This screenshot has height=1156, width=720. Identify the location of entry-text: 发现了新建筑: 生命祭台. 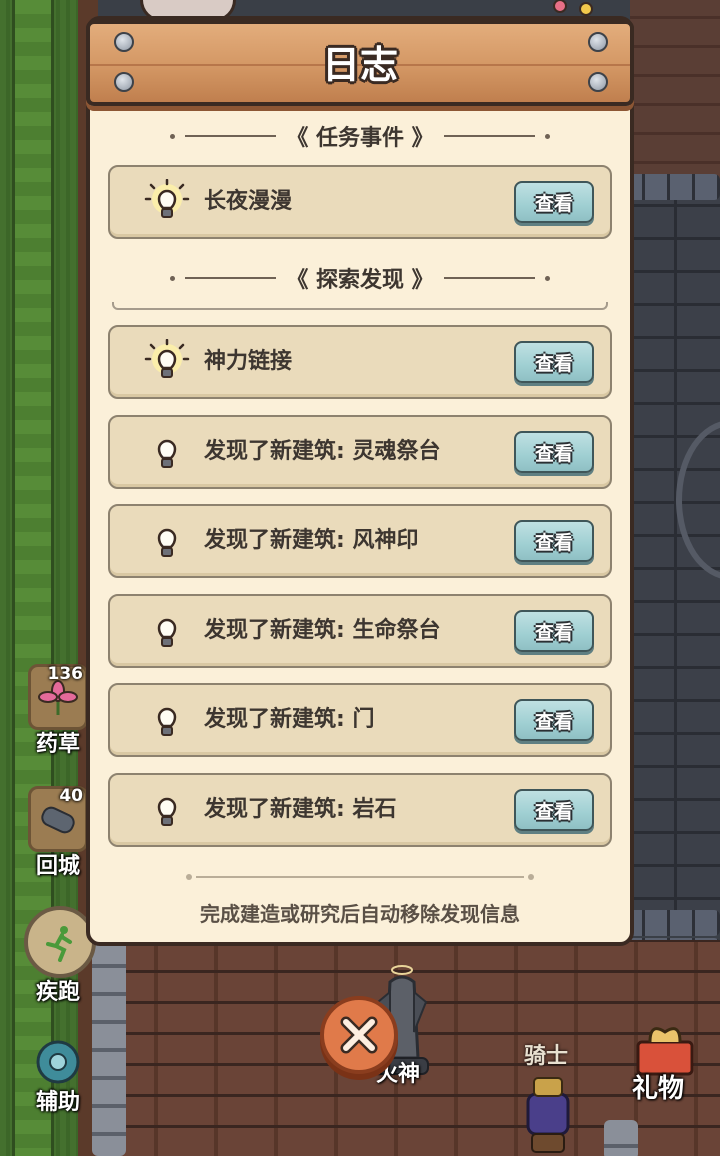
(322, 630).